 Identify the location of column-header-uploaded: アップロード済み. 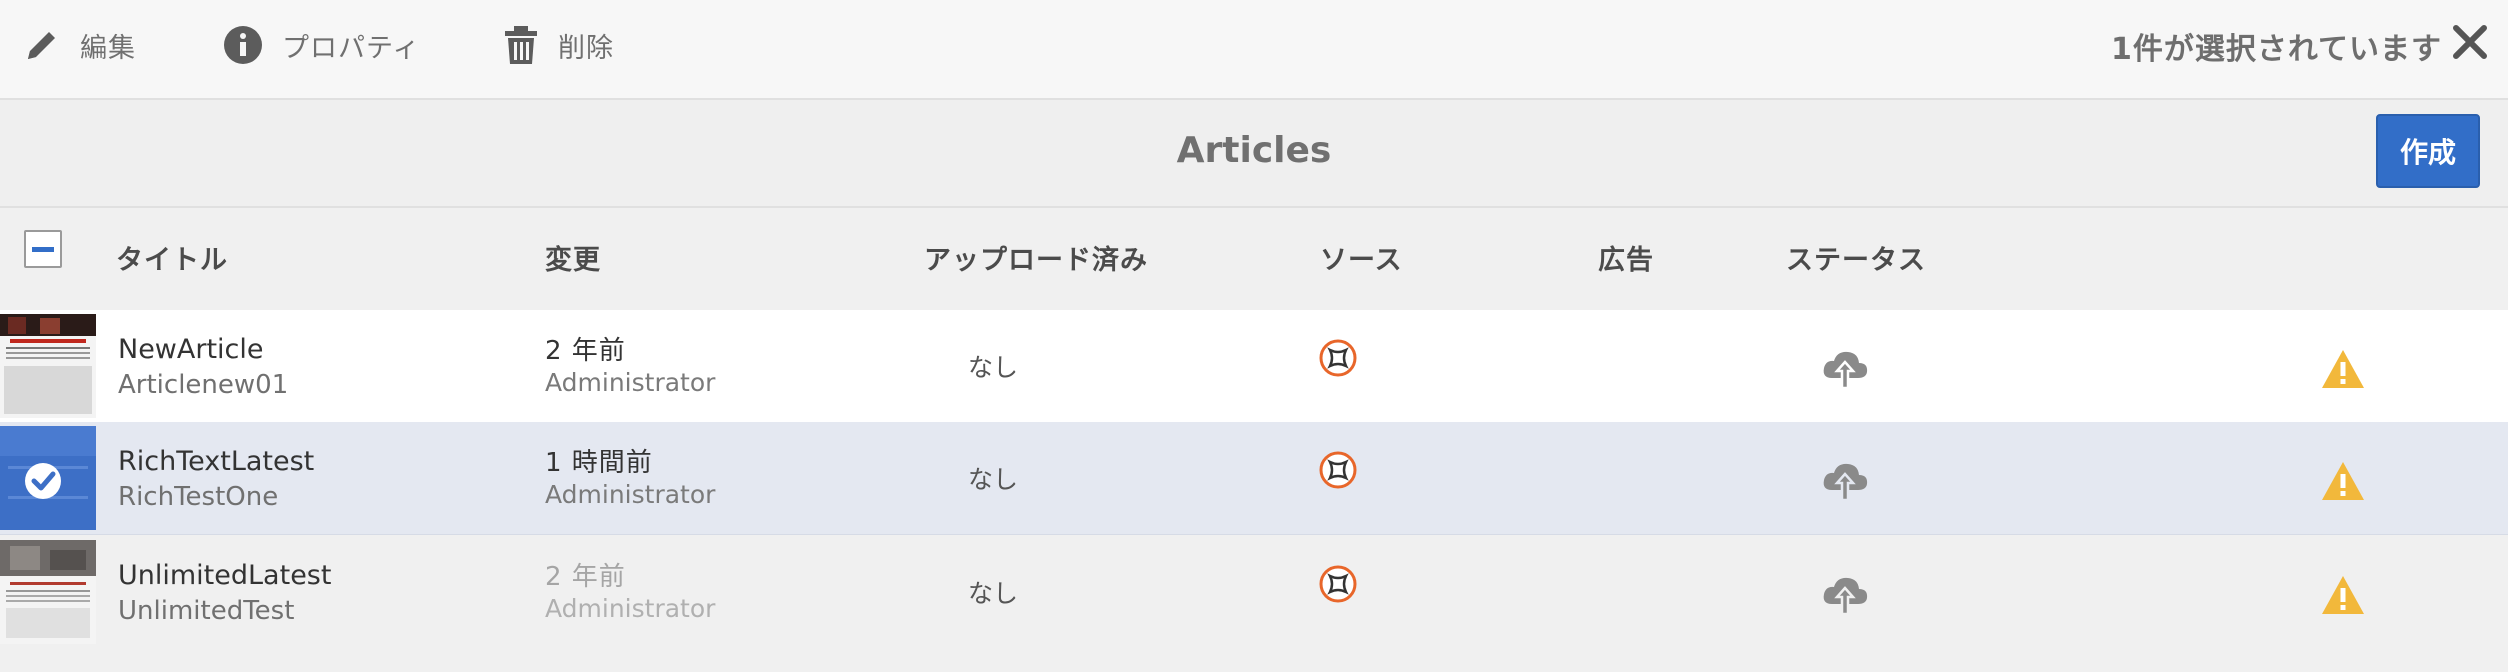
(1036, 257).